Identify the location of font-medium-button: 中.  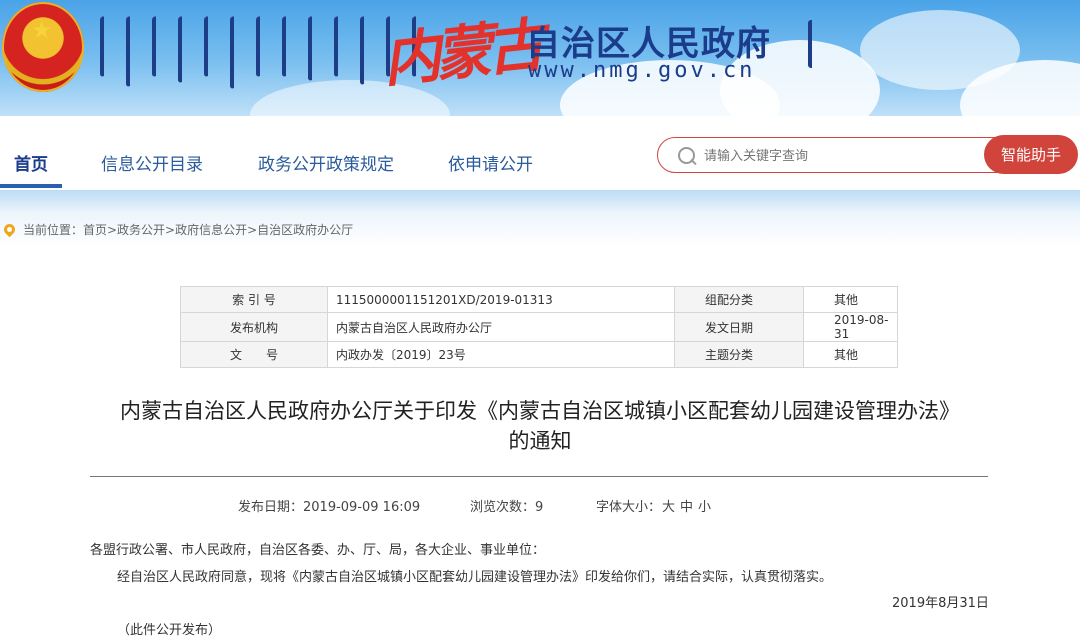
(686, 505).